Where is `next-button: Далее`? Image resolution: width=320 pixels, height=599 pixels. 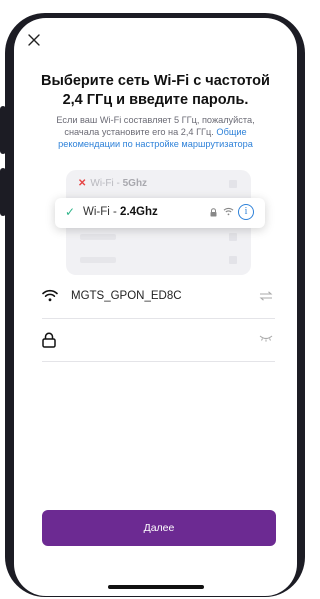
next-button: Далее is located at coordinates (159, 528).